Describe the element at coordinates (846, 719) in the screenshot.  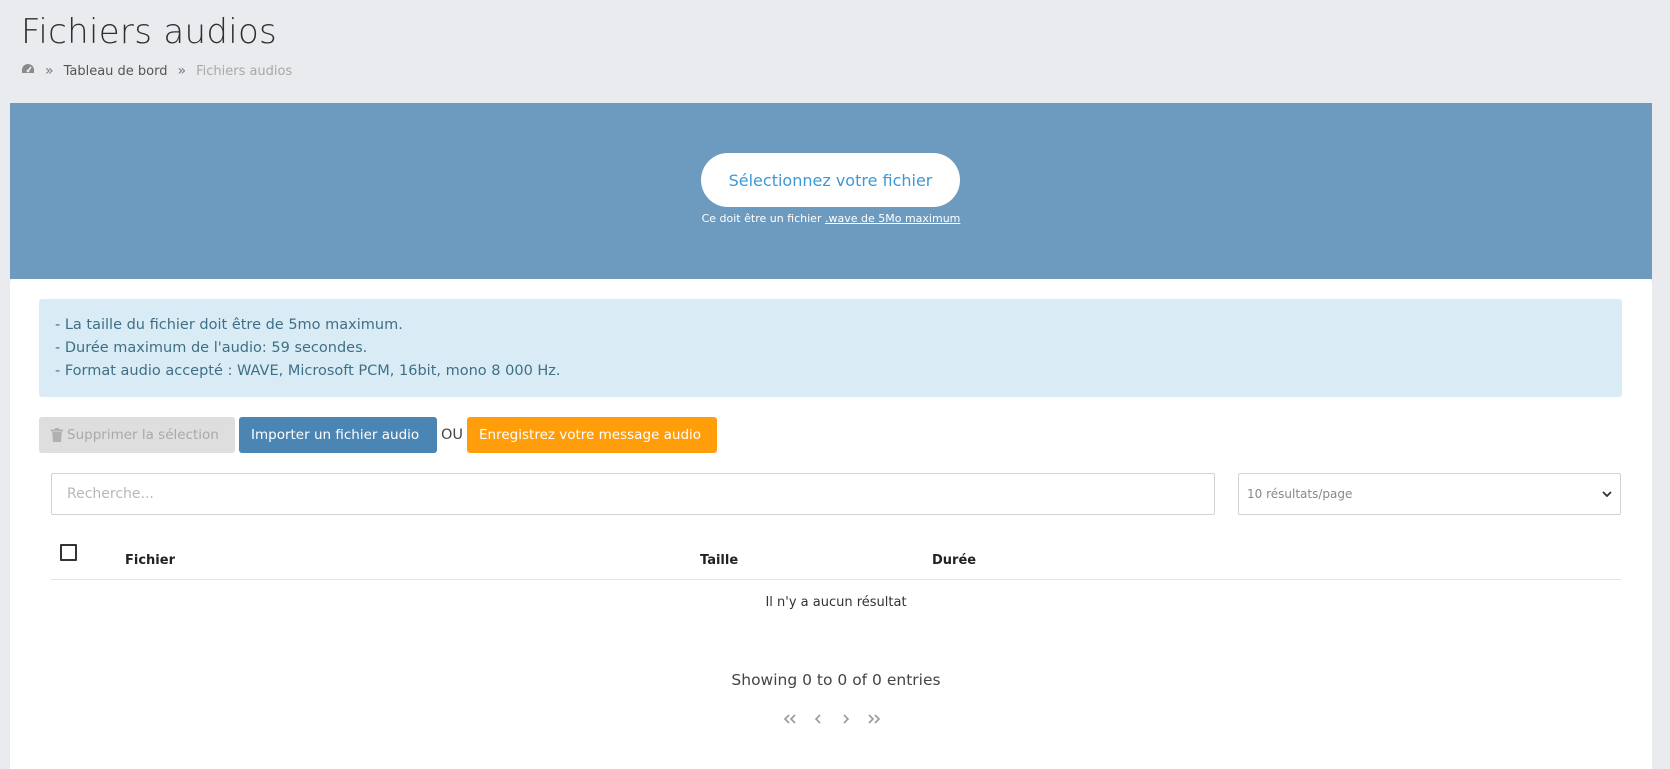
I see `next-page-icon` at that location.